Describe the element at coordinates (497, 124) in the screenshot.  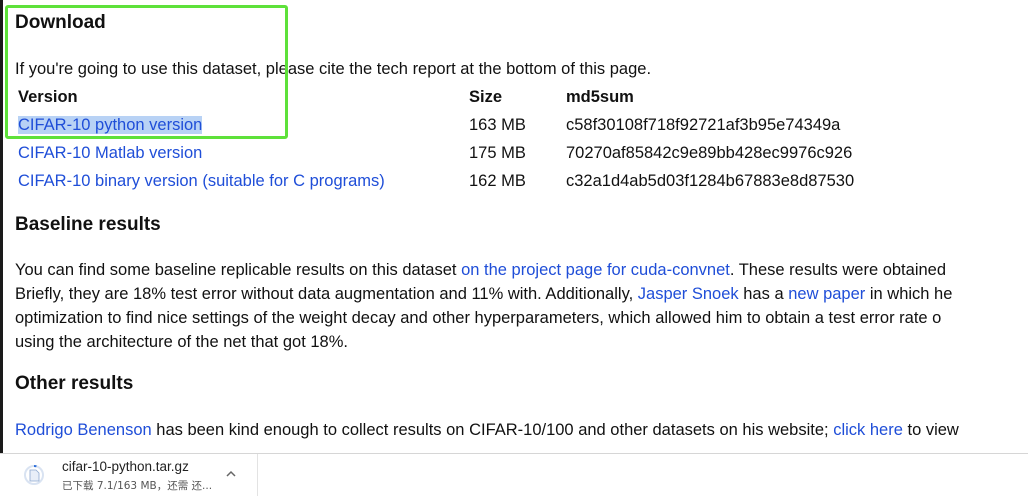
I see `size-cell: 163 MB` at that location.